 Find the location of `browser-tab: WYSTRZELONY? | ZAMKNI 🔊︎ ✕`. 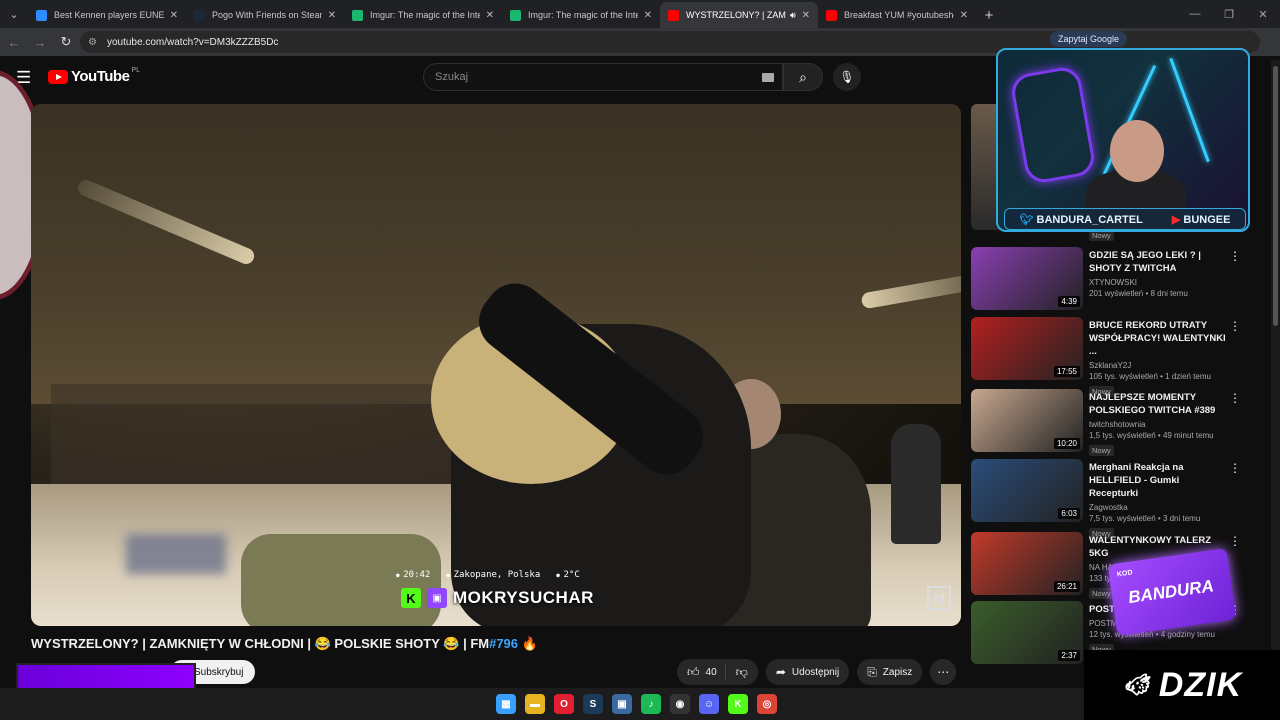

browser-tab: WYSTRZELONY? | ZAMKNI 🔊︎ ✕ is located at coordinates (739, 15).